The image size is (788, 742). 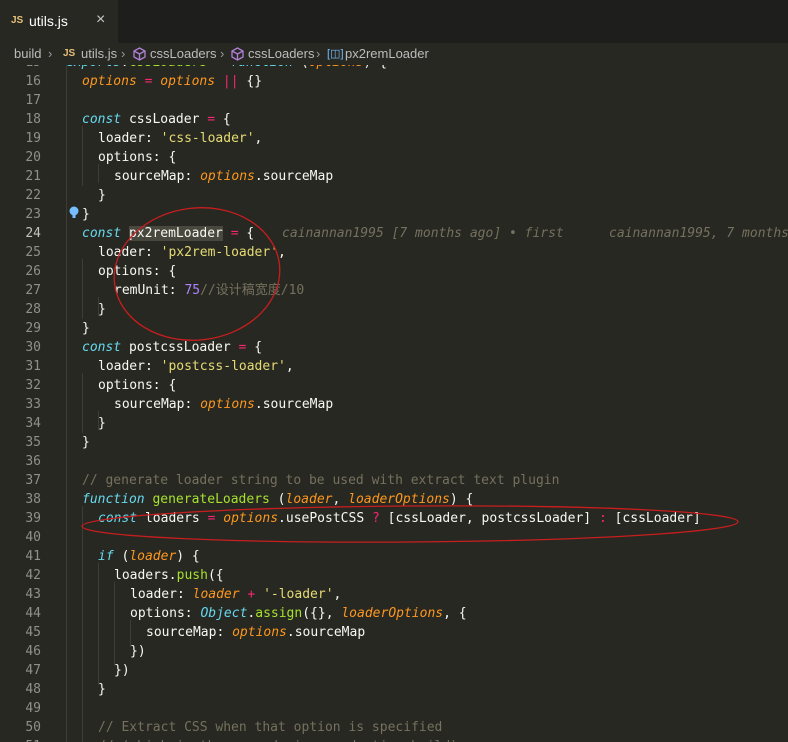 I want to click on line-number: 23, so click(x=33, y=214).